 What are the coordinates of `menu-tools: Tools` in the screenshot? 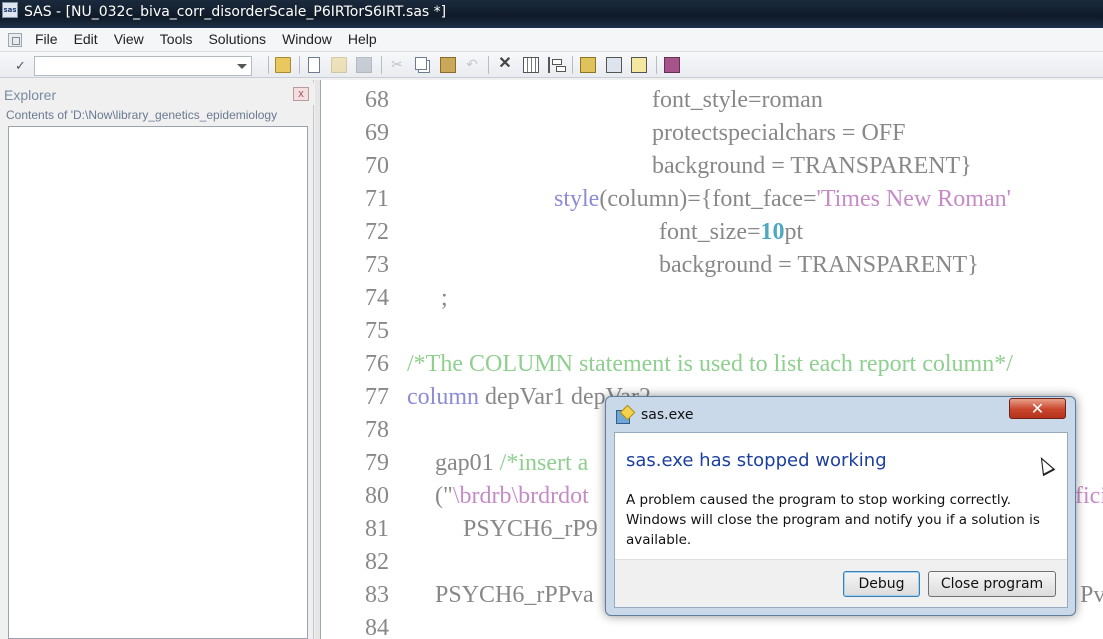 It's located at (180, 39).